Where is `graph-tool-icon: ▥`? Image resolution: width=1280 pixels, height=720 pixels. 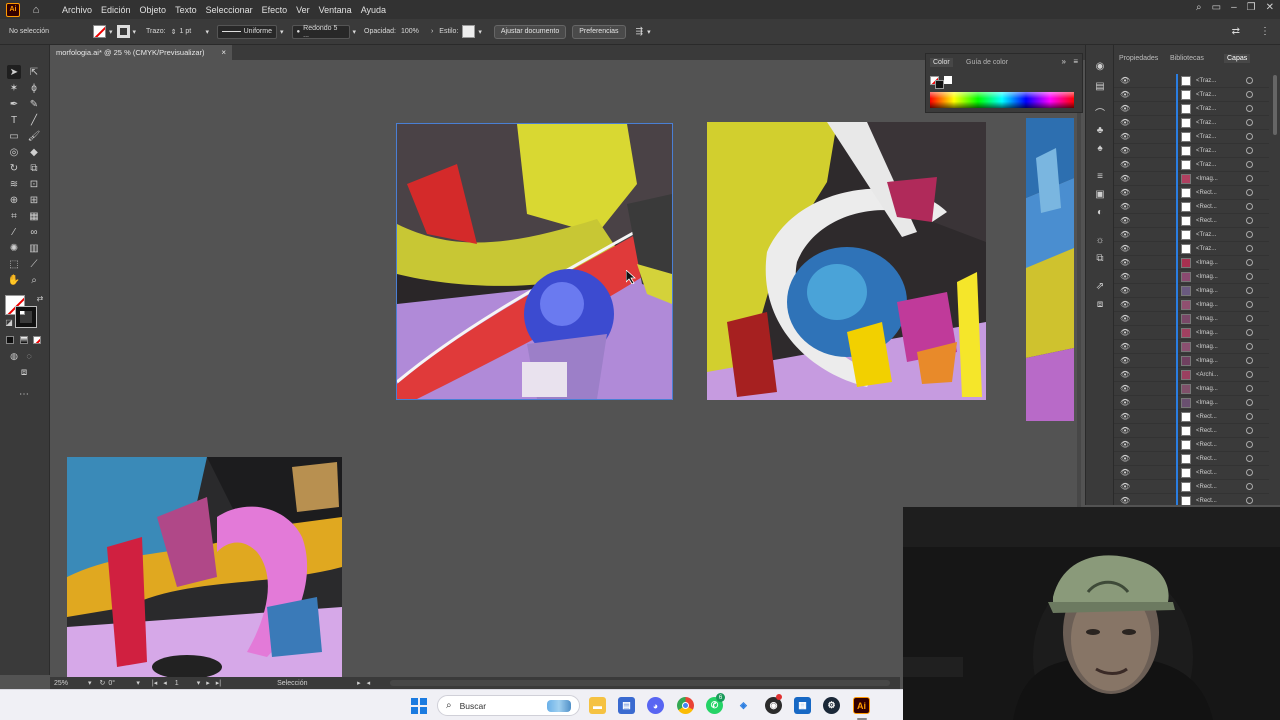 graph-tool-icon: ▥ is located at coordinates (34, 248).